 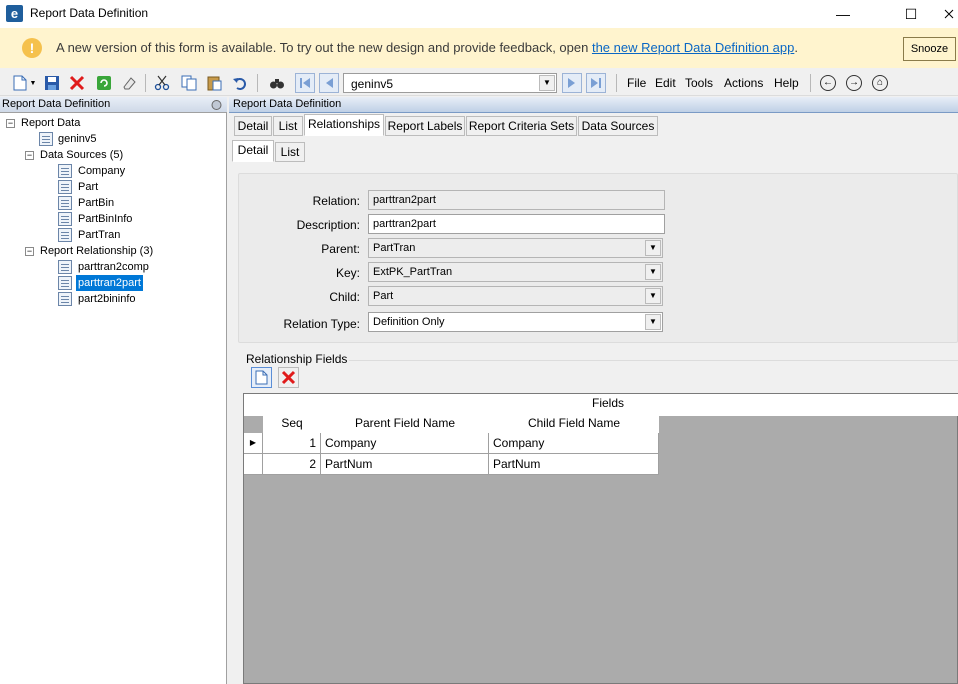 What do you see at coordinates (46, 139) in the screenshot?
I see `document-icon` at bounding box center [46, 139].